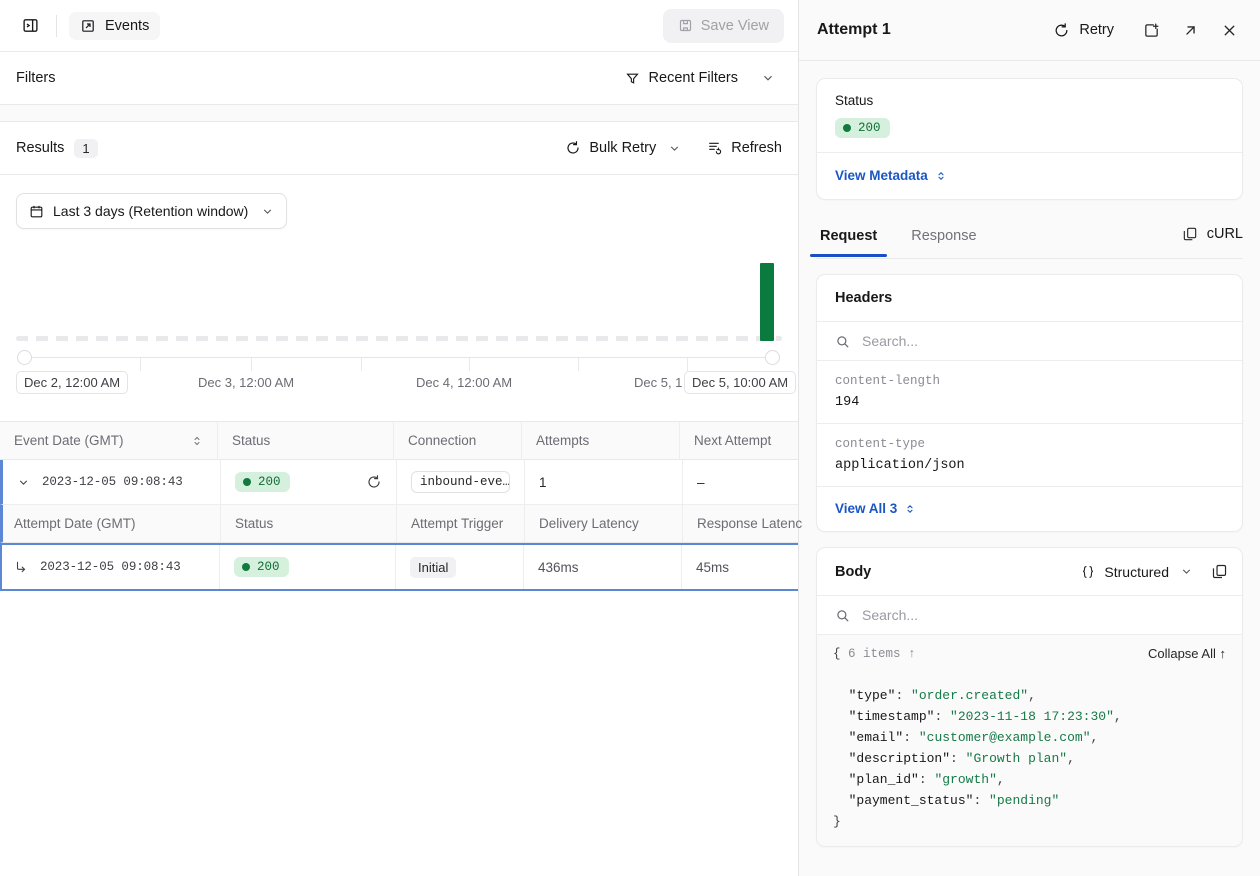 Image resolution: width=1260 pixels, height=876 pixels. I want to click on slider-handle-end, so click(772, 357).